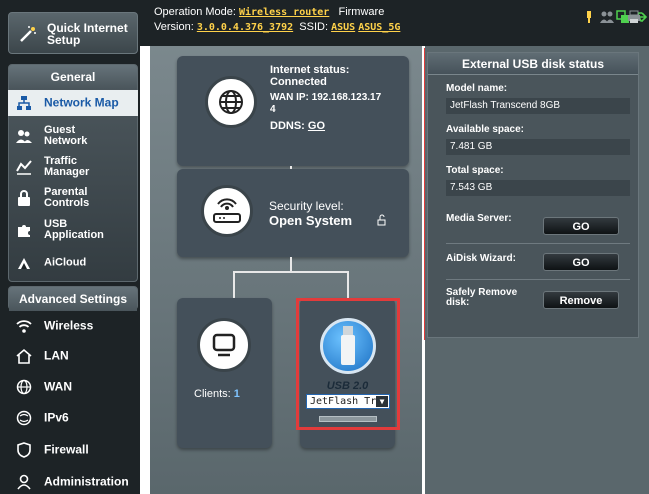 This screenshot has height=494, width=649. I want to click on available-space-label: Available space:, so click(485, 129).